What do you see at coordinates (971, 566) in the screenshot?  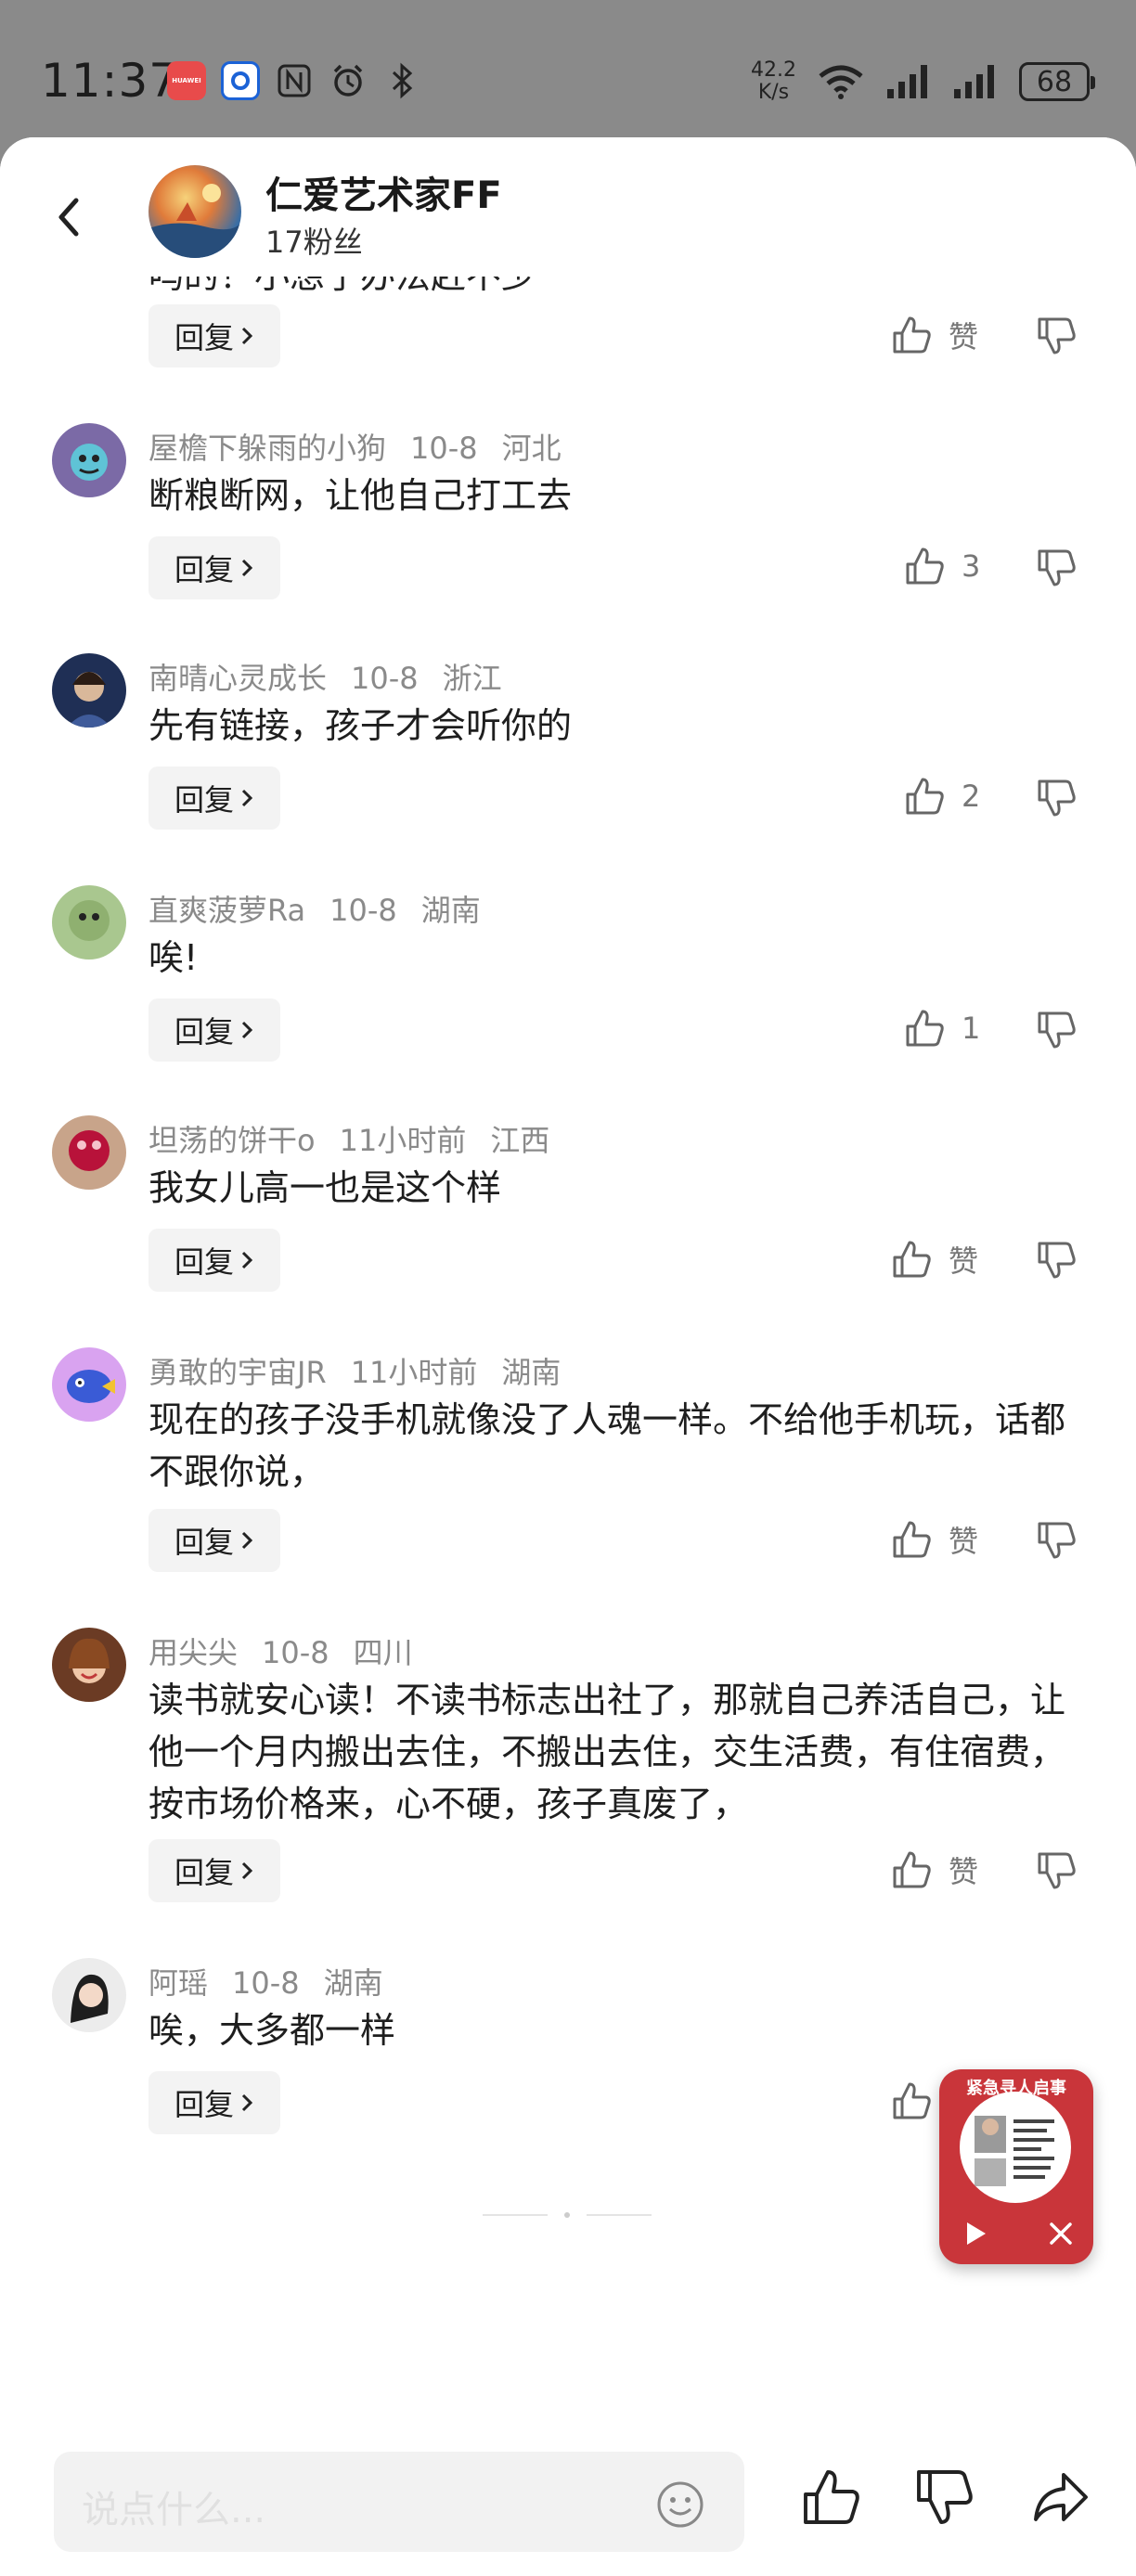 I see `like-count: 3` at bounding box center [971, 566].